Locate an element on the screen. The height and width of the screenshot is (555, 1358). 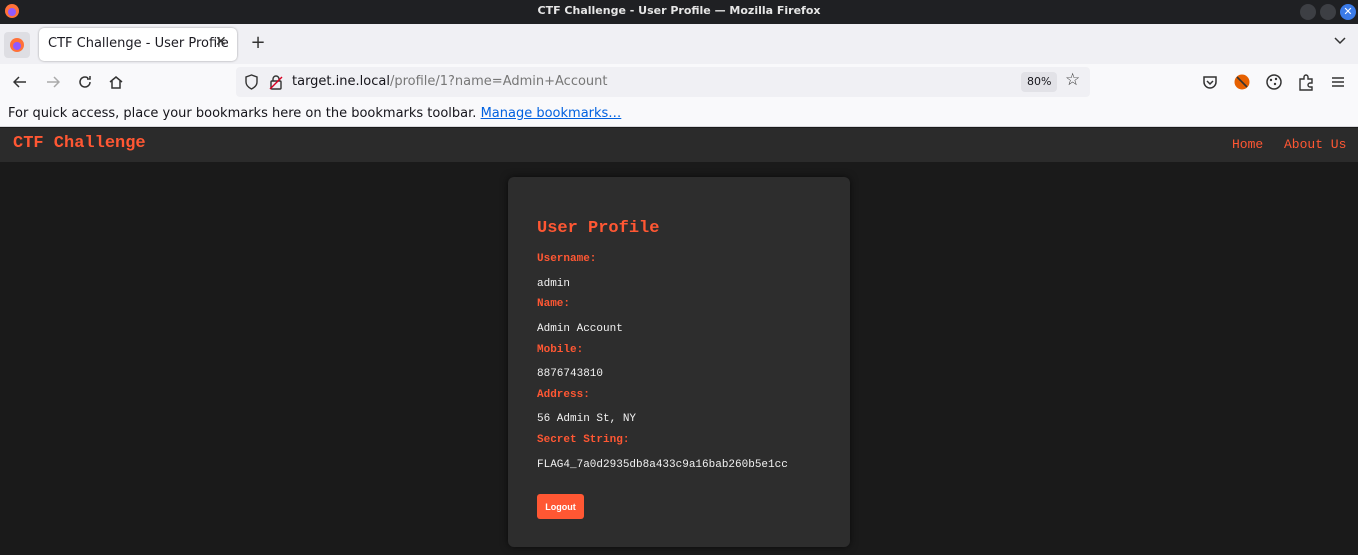
zoom-indicator: 80% is located at coordinates (1039, 82).